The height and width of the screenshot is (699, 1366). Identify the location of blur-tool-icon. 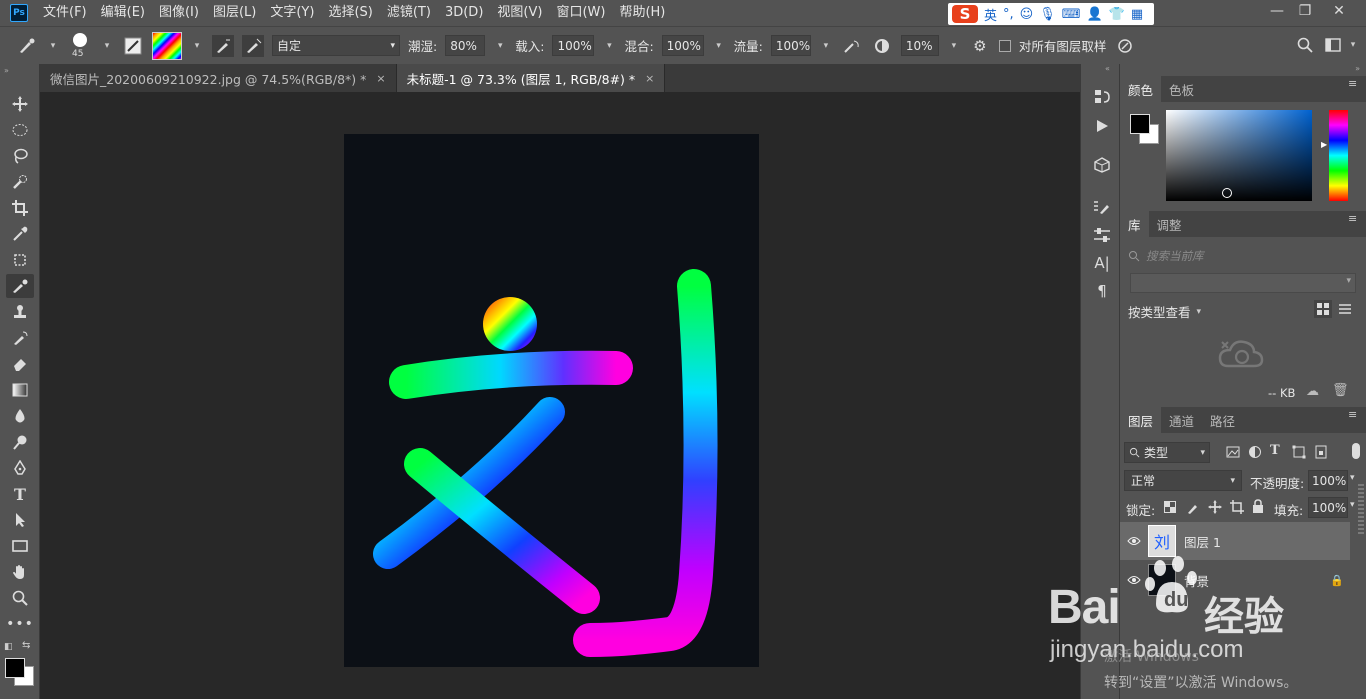
(20, 416).